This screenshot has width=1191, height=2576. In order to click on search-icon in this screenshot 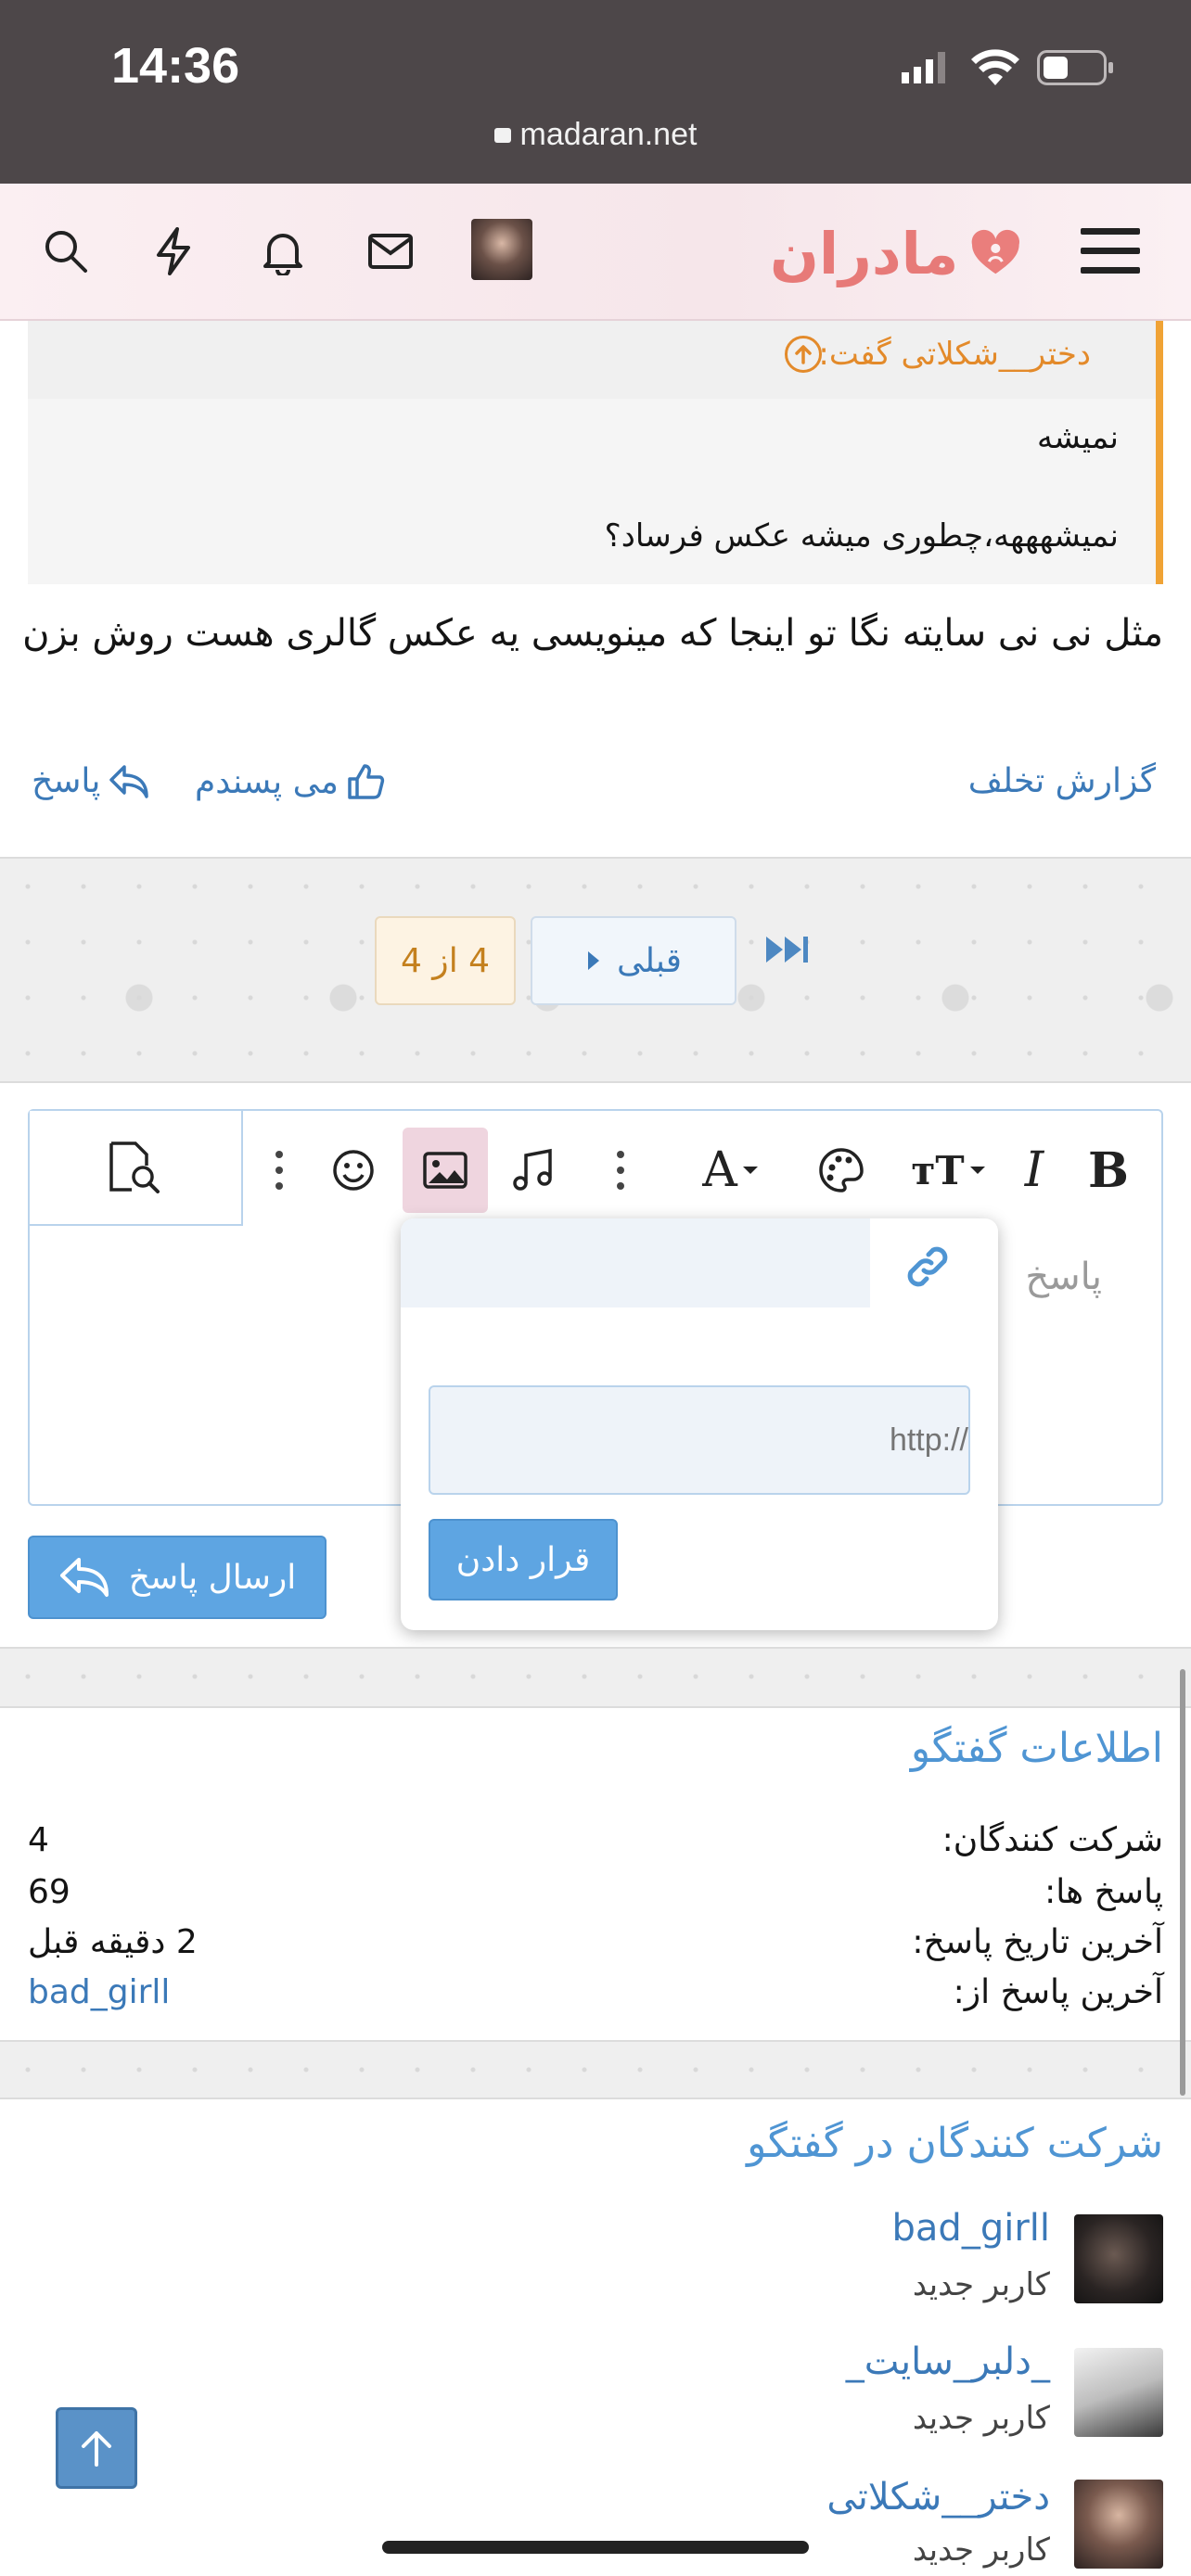, I will do `click(65, 251)`.